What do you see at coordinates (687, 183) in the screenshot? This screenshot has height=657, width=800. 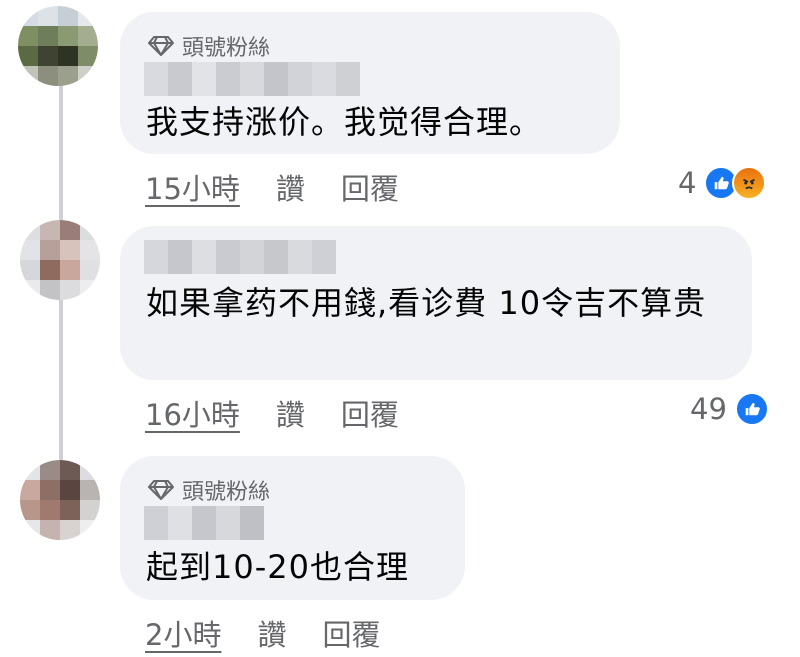 I see `reaction-count: 4` at bounding box center [687, 183].